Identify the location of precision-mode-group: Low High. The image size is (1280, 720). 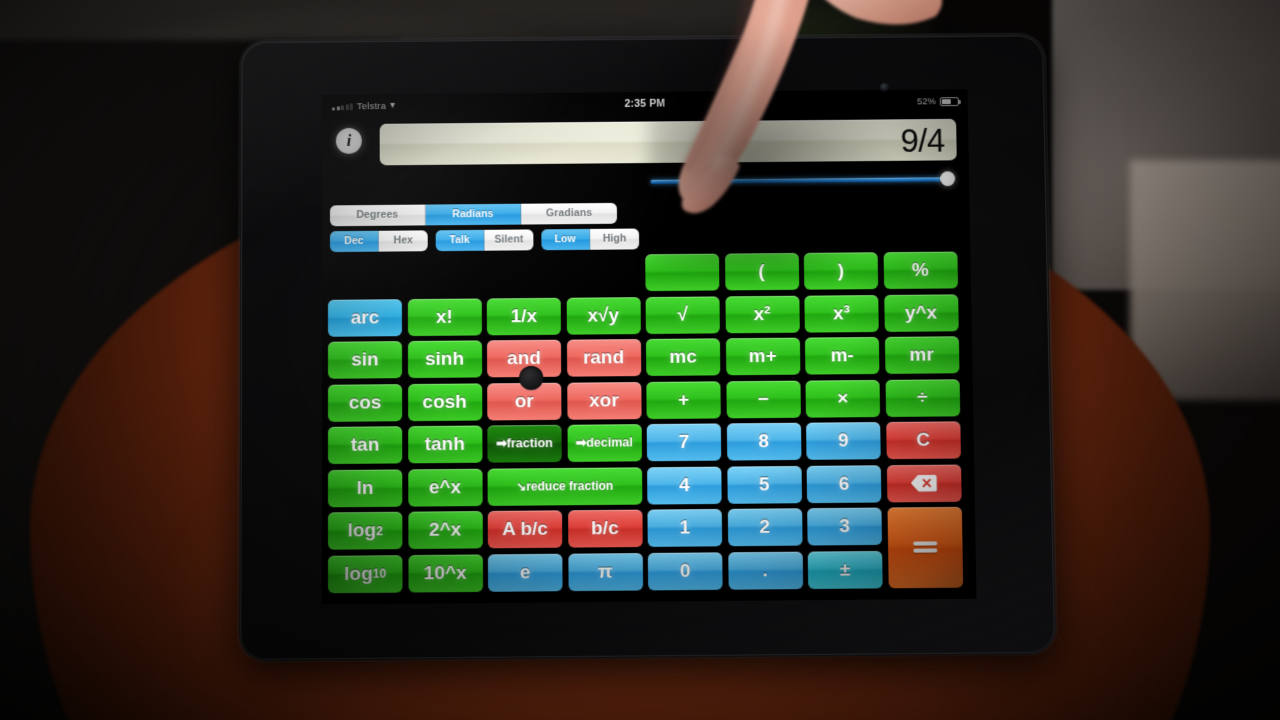
(590, 239).